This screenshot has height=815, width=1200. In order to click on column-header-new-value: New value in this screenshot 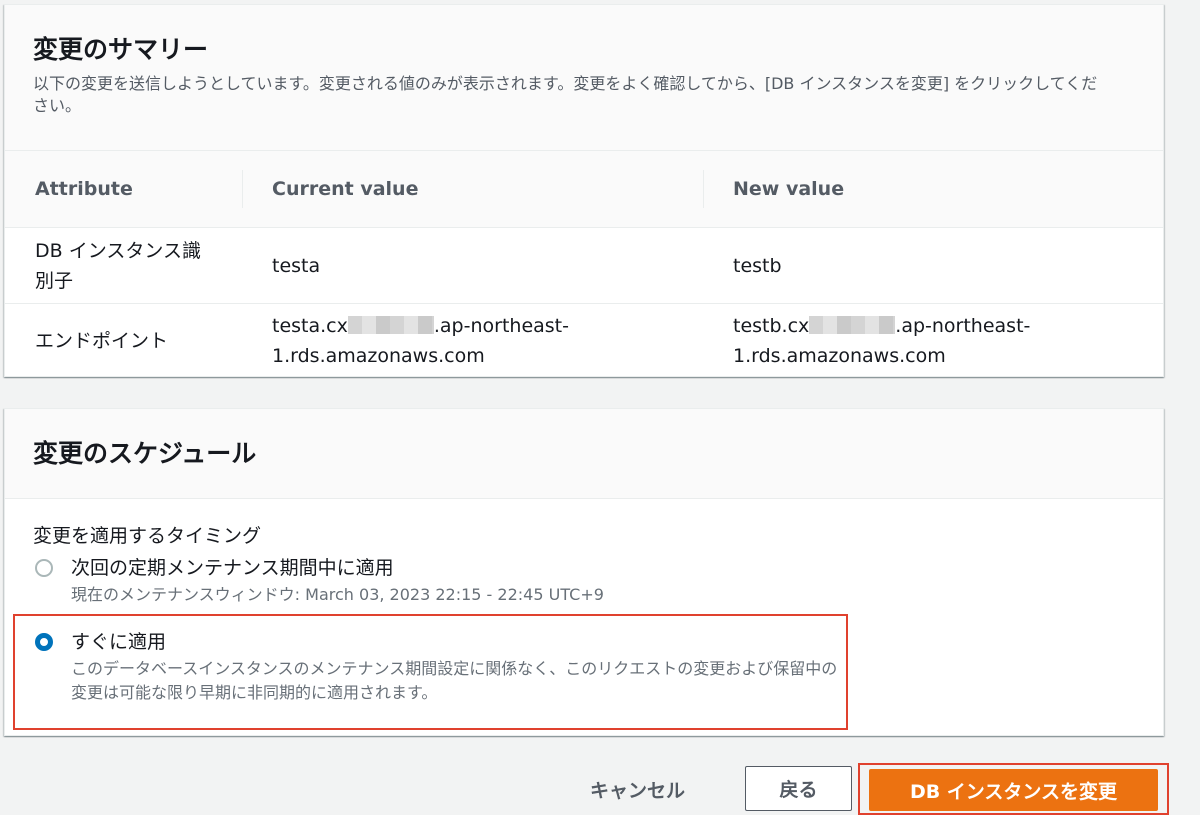, I will do `click(933, 189)`.